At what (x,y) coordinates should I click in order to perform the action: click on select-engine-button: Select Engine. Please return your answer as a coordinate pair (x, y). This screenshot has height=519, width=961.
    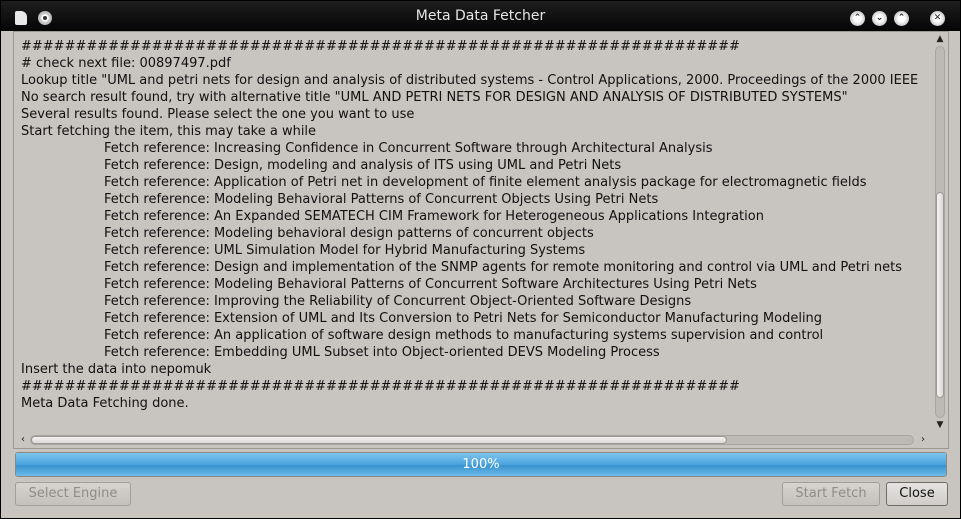
    Looking at the image, I should click on (73, 494).